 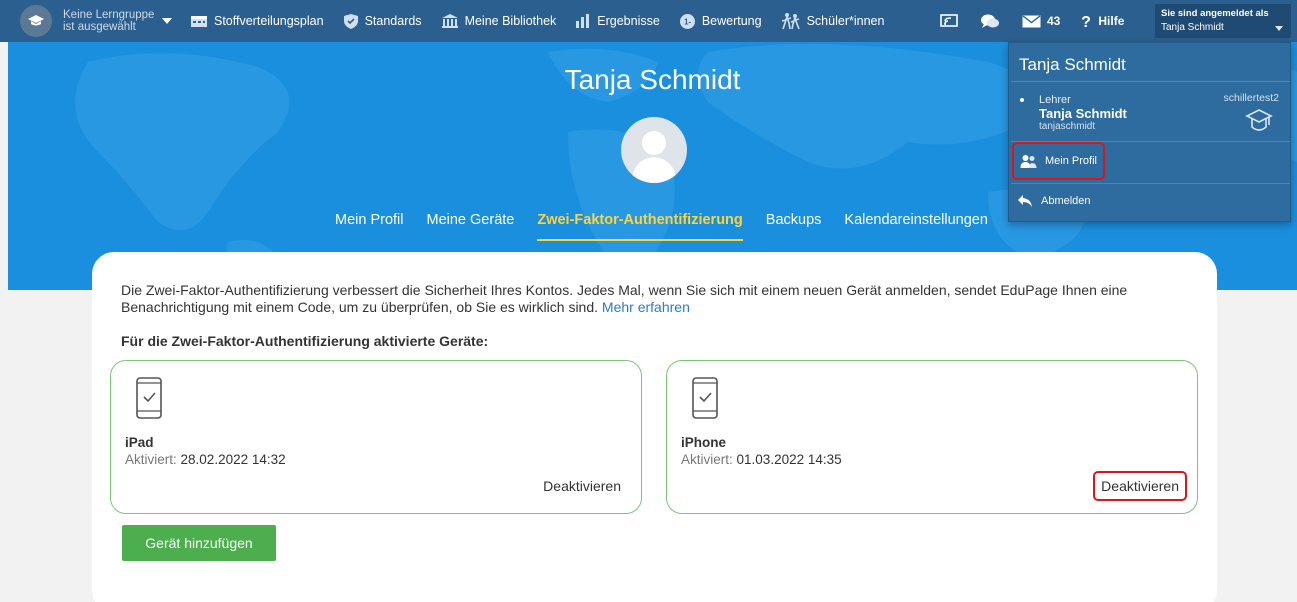 What do you see at coordinates (916, 226) in the screenshot?
I see `tab-kalendareinstellungen: Kalendareinstellungen` at bounding box center [916, 226].